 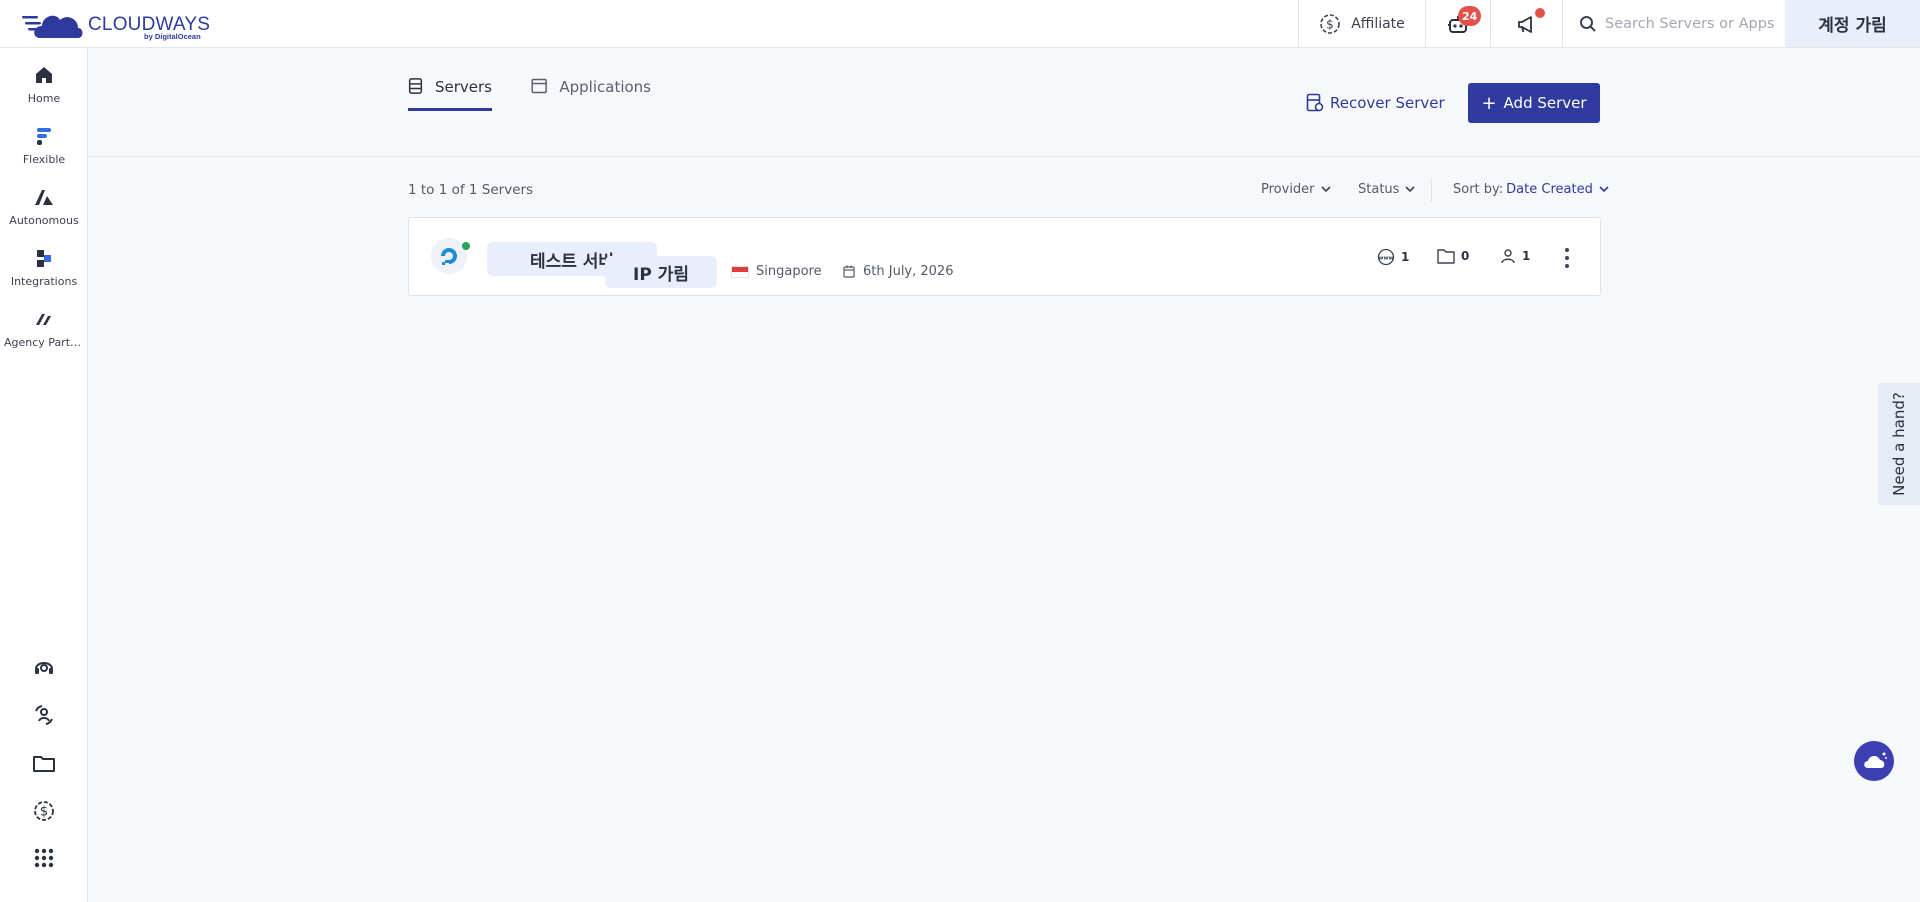 I want to click on singapore-flag-icon, so click(x=740, y=271).